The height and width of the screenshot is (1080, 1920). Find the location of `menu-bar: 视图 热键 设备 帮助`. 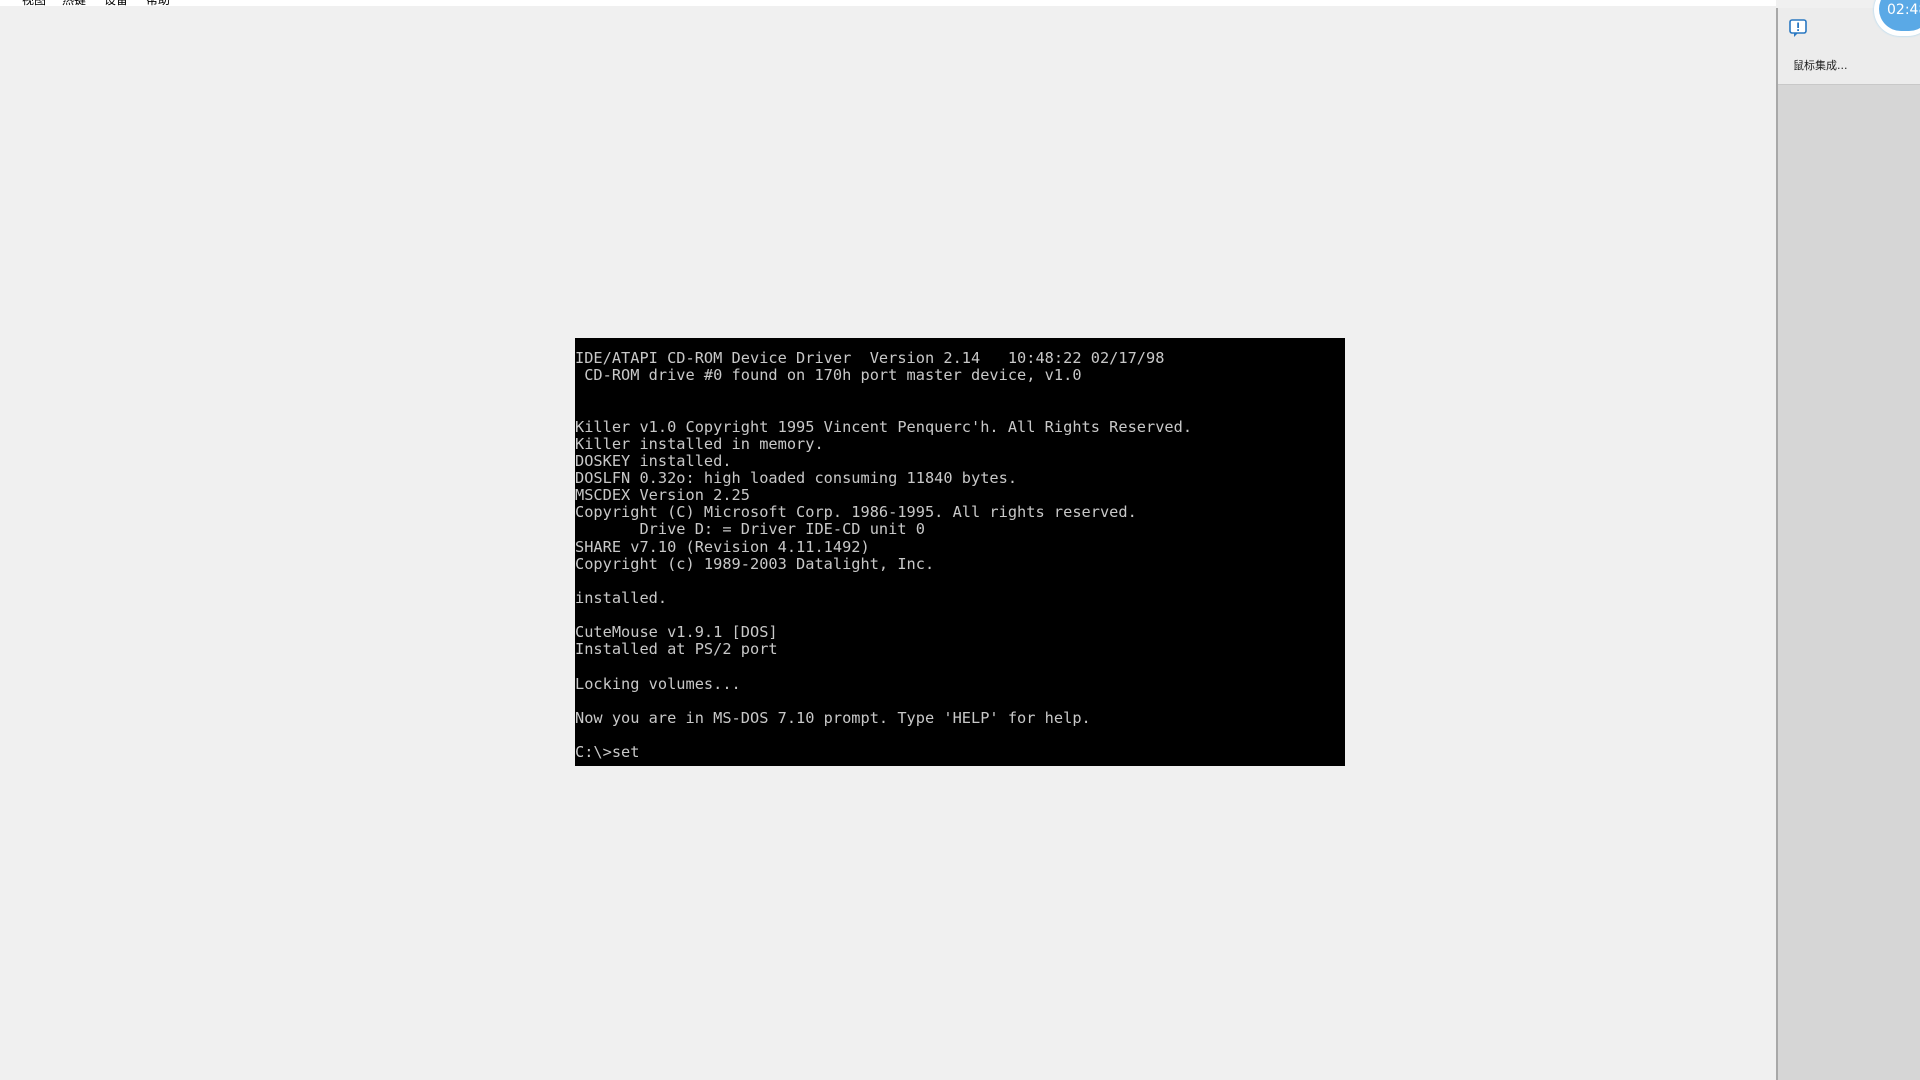

menu-bar: 视图 热键 设备 帮助 is located at coordinates (888, 3).